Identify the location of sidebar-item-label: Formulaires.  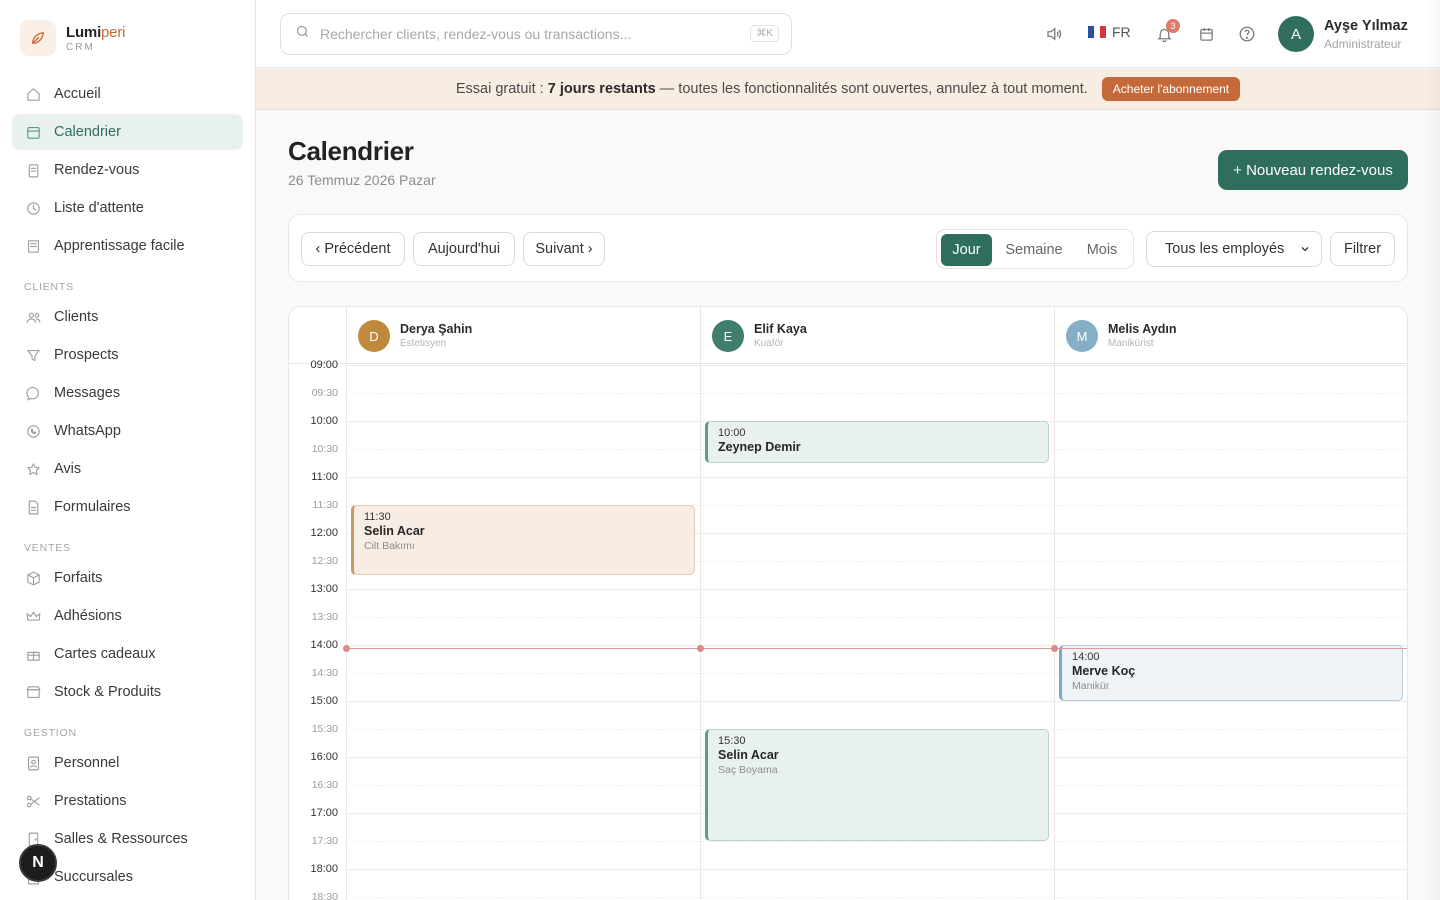
(92, 507).